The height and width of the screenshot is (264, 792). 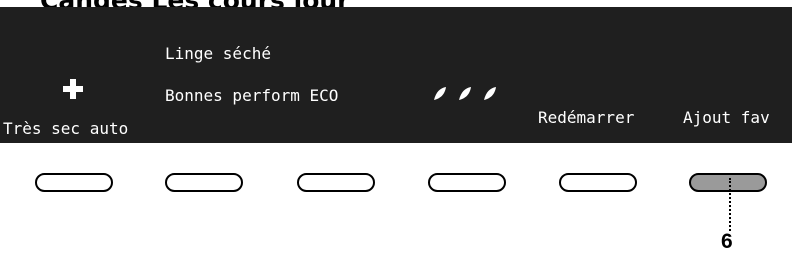 I want to click on panel-label-tres-sec-auto: Très sec auto, so click(x=66, y=128).